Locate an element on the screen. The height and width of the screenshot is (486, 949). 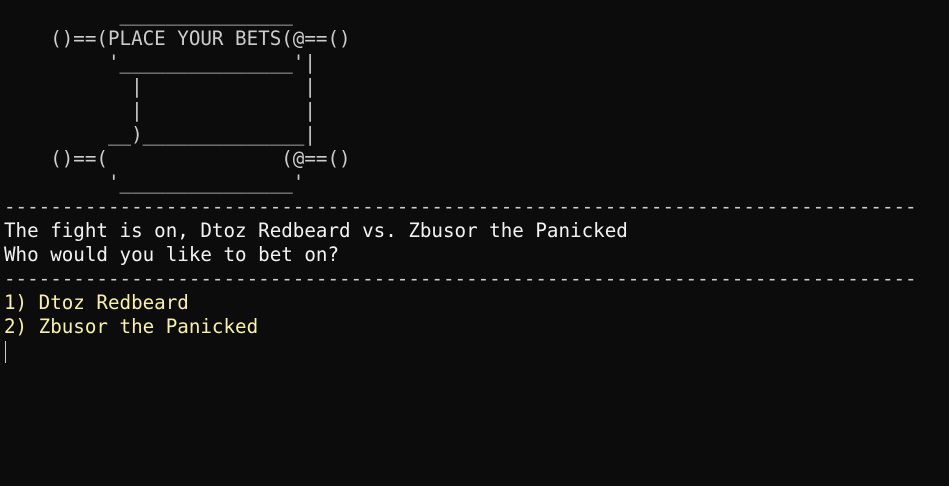
option-zbusor-the-panicked: 2) Zbusor the Panicked is located at coordinates (476, 327).